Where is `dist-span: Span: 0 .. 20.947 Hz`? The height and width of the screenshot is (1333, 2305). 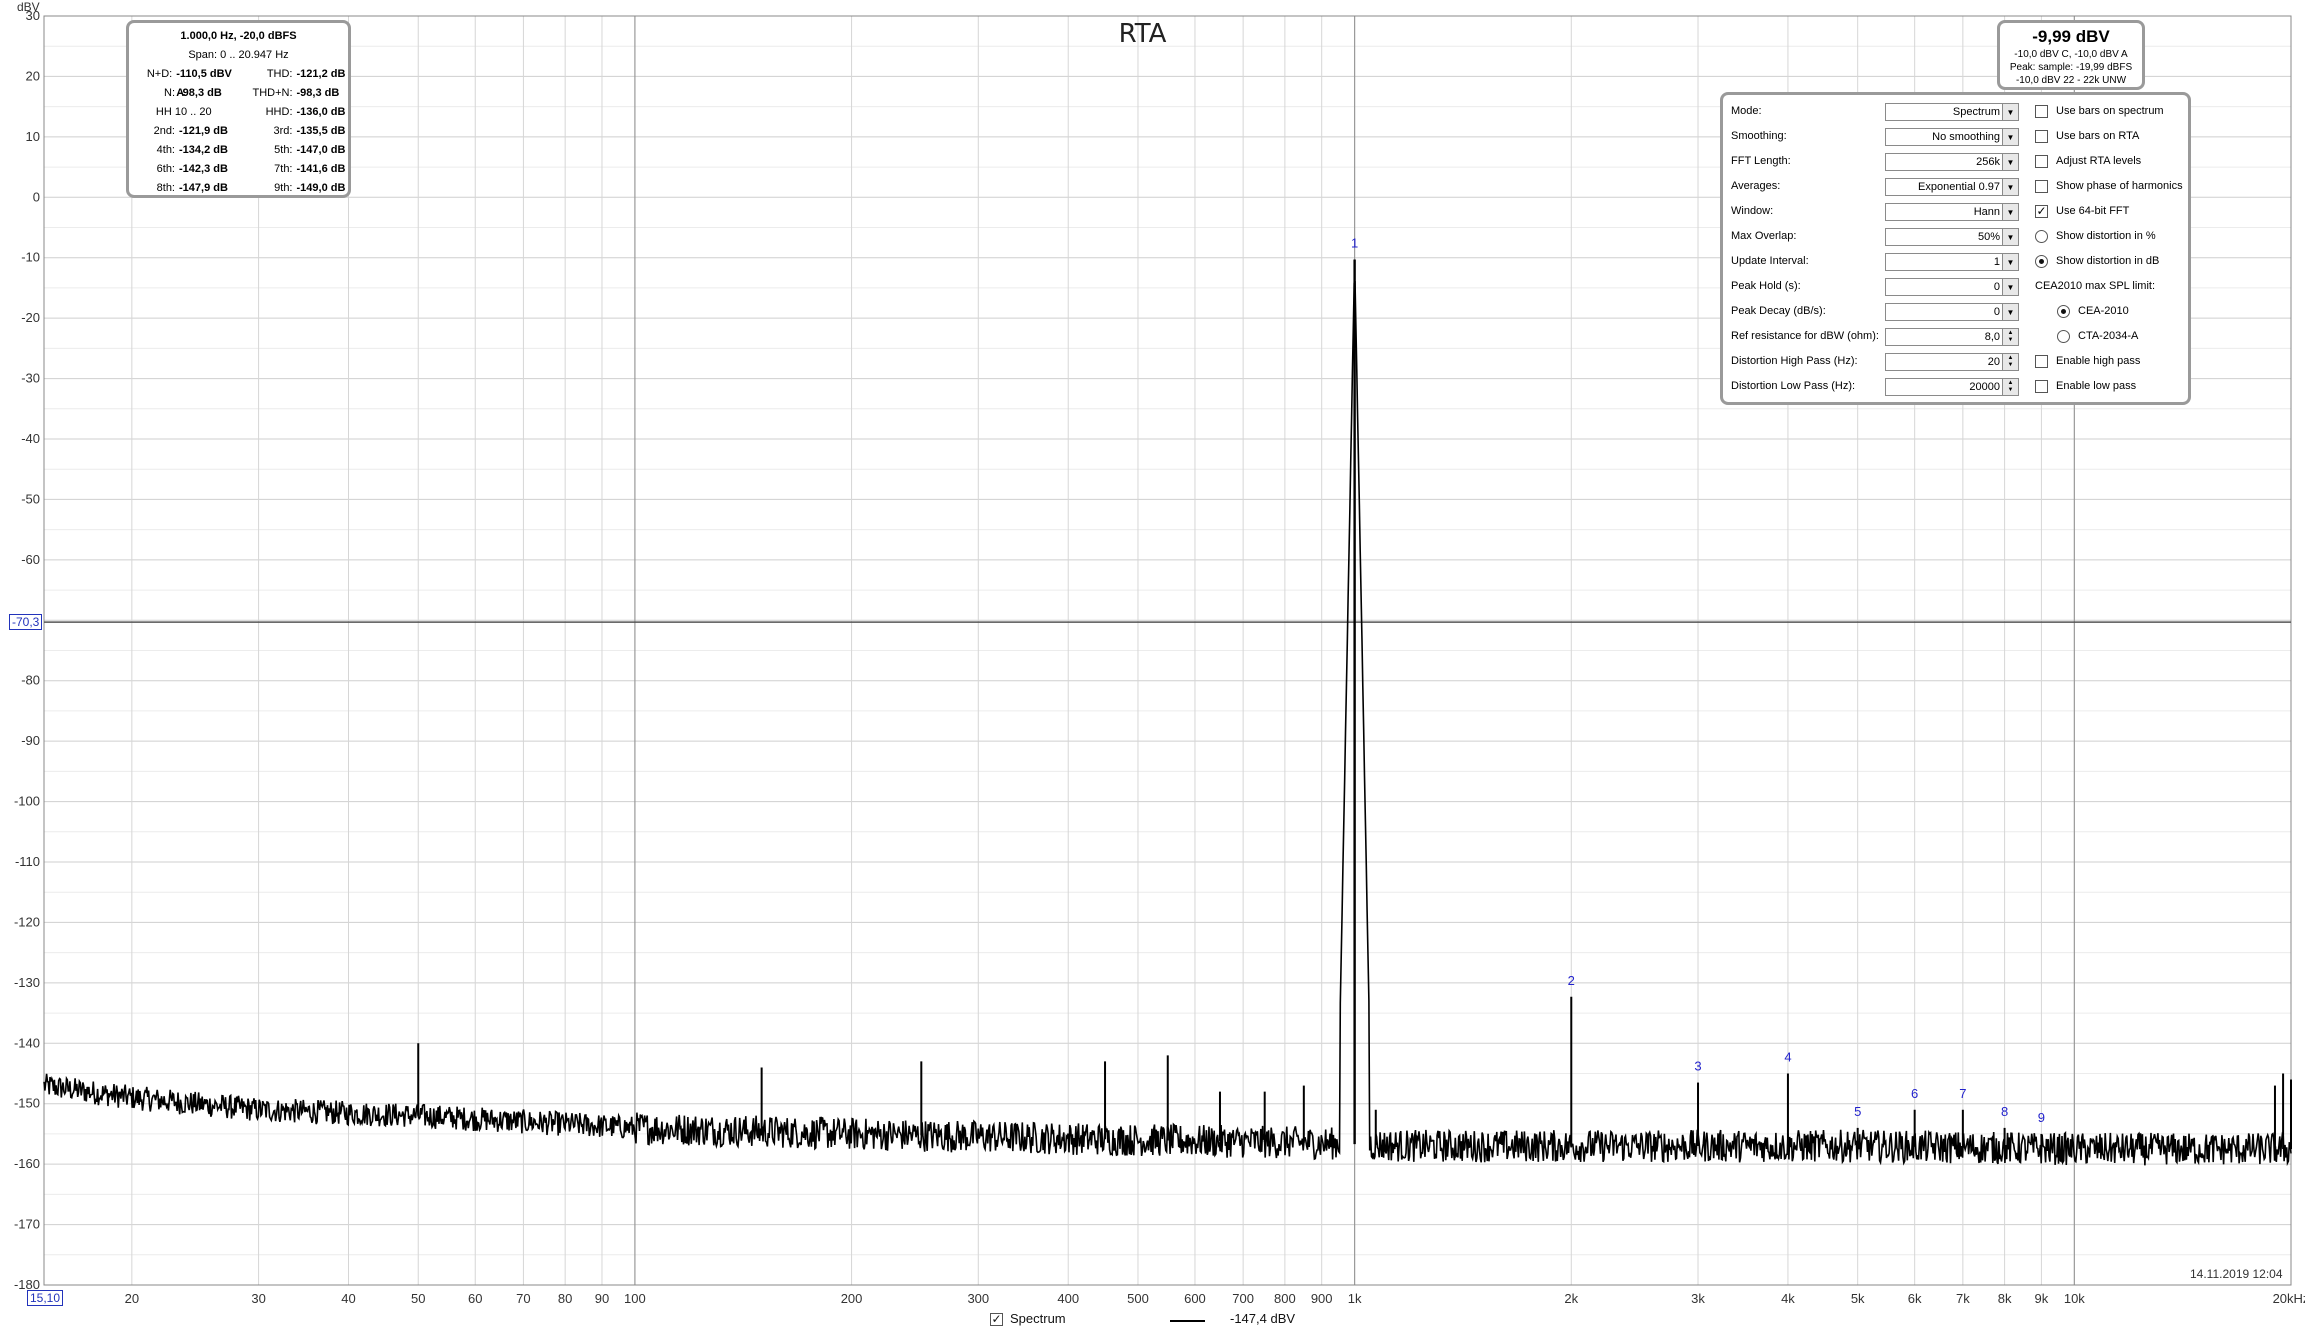 dist-span: Span: 0 .. 20.947 Hz is located at coordinates (238, 55).